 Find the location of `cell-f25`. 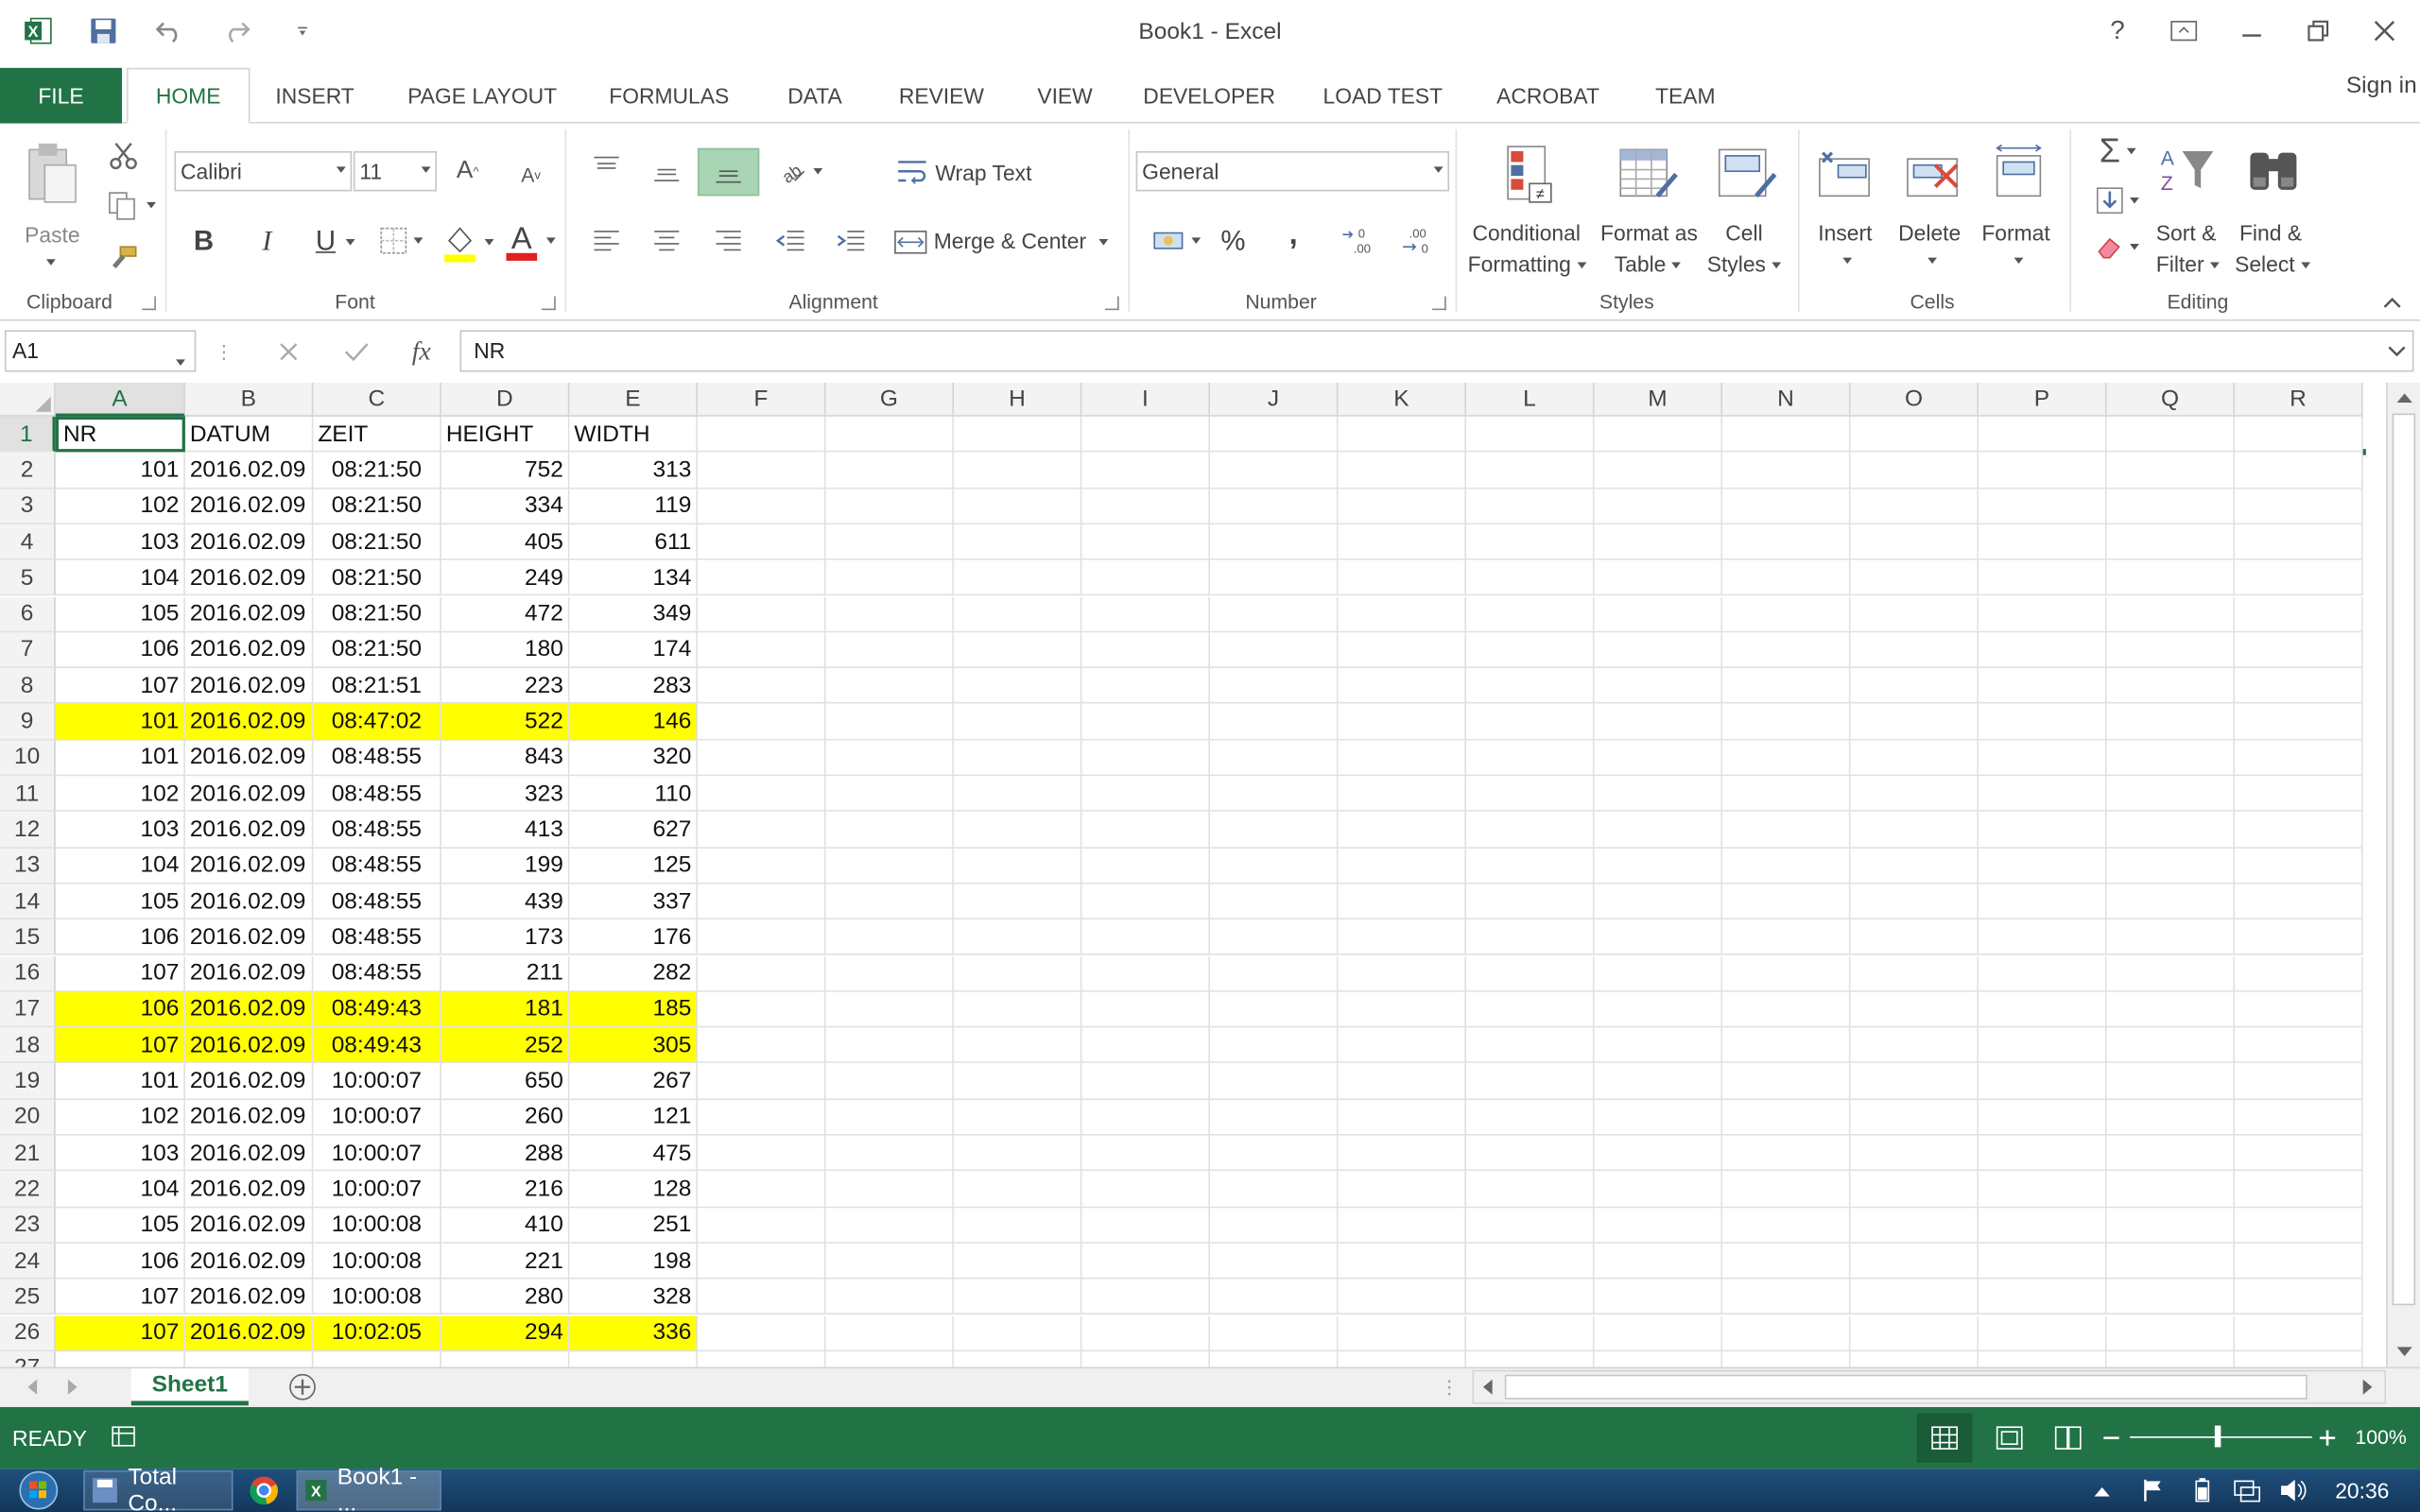

cell-f25 is located at coordinates (761, 1297).